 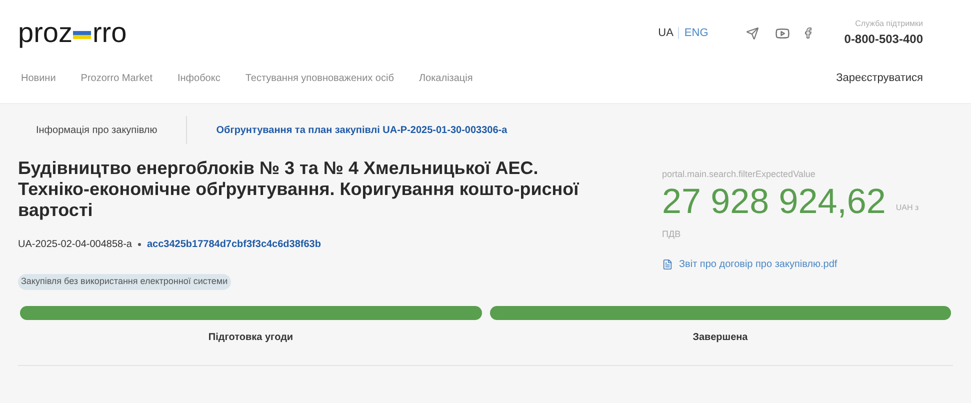 What do you see at coordinates (198, 78) in the screenshot?
I see `nav-link: Інфобокс` at bounding box center [198, 78].